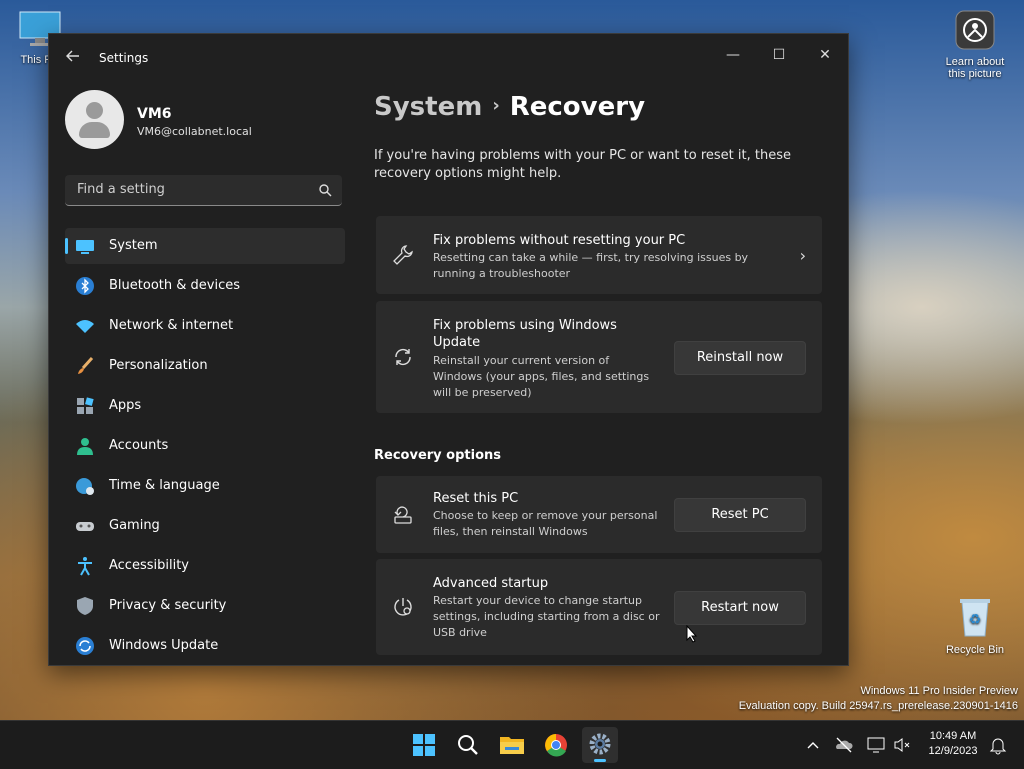 The width and height of the screenshot is (1024, 769). I want to click on sidebar-item-apps: Apps, so click(205, 406).